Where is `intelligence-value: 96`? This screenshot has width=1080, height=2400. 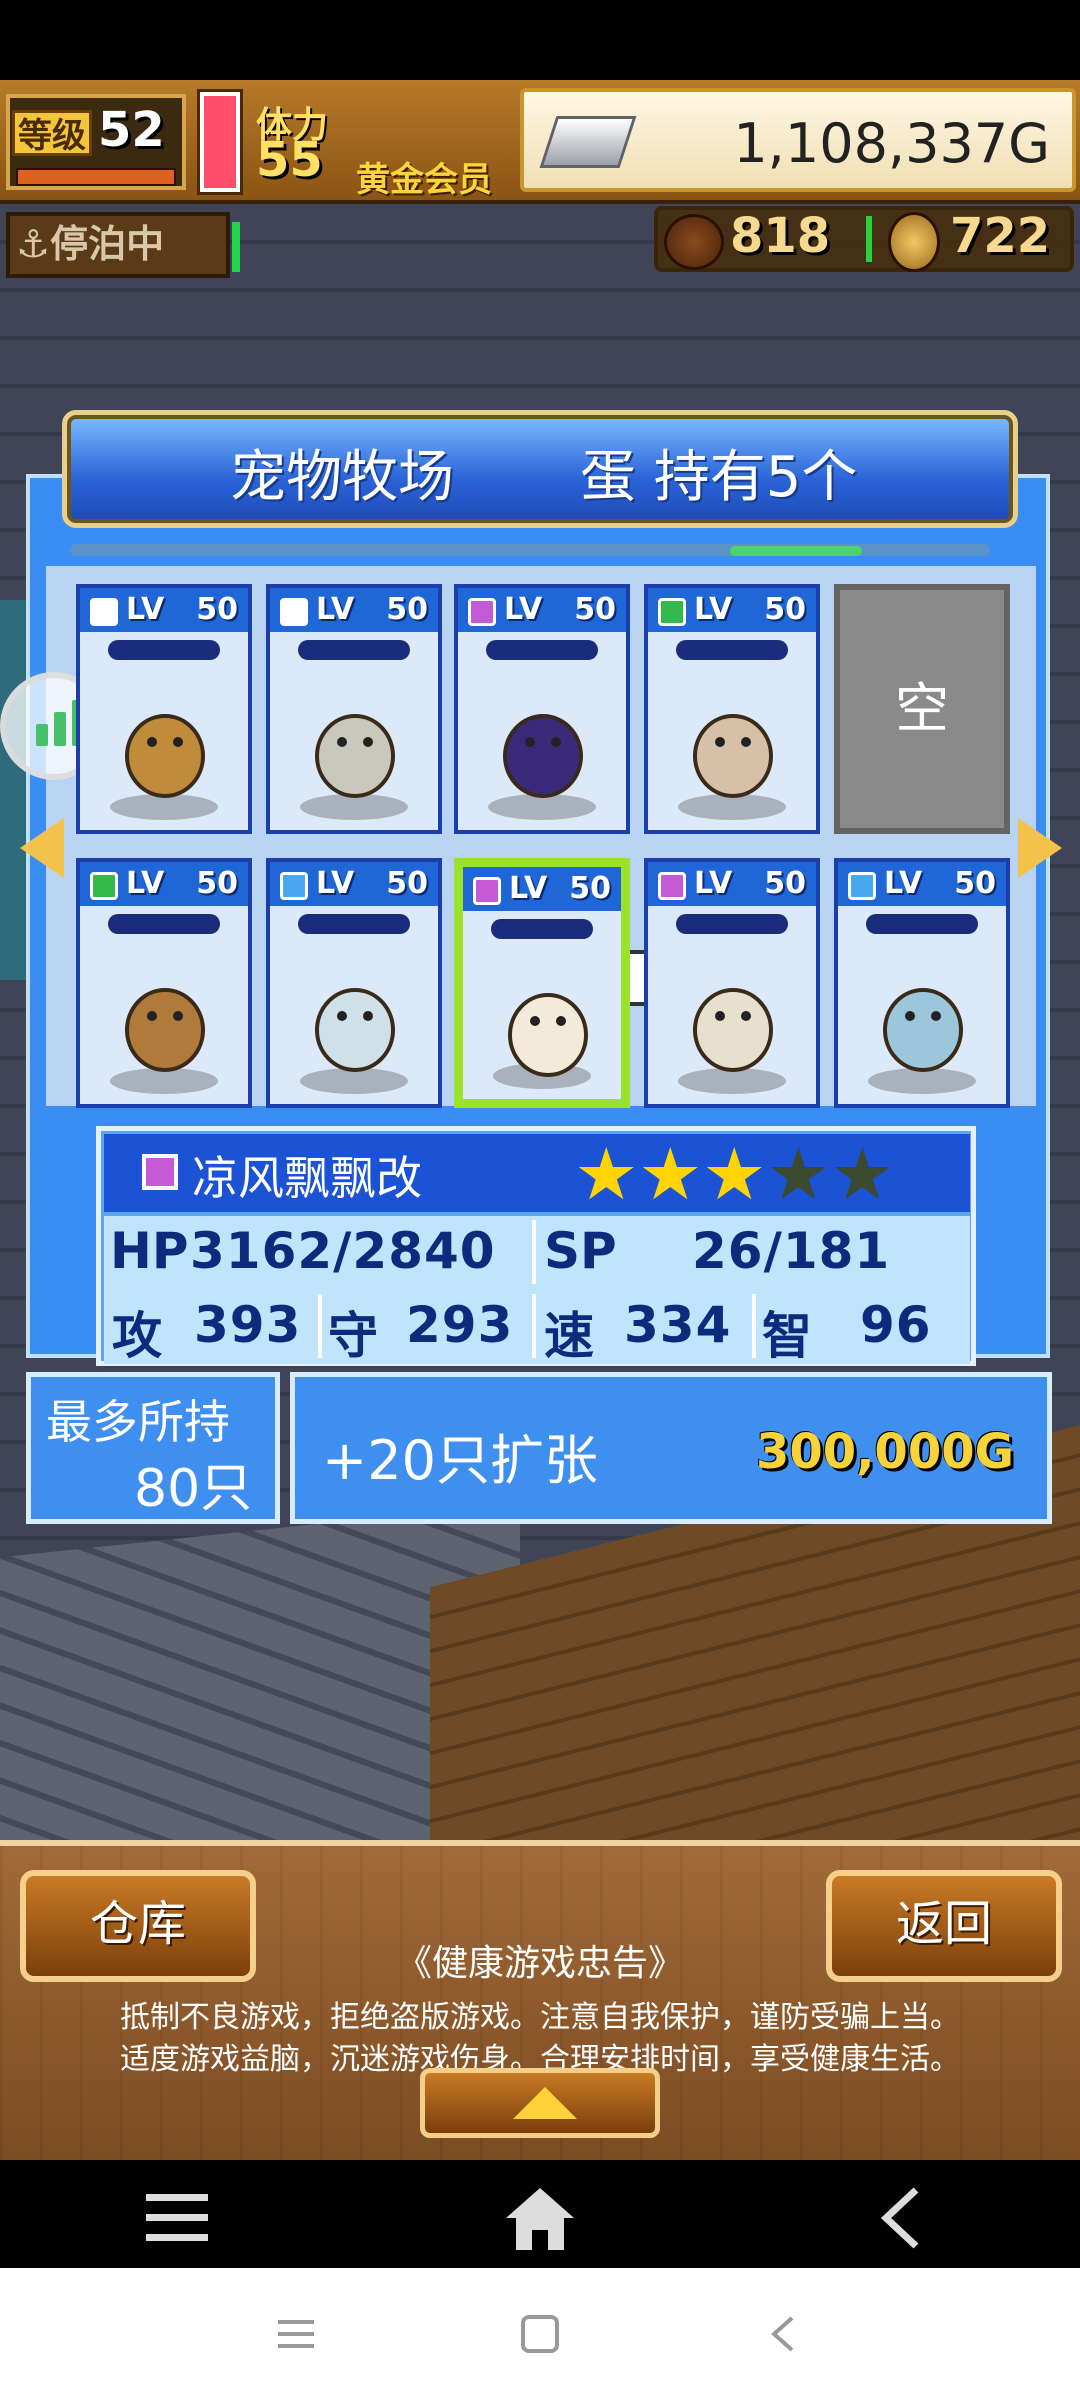
intelligence-value: 96 is located at coordinates (896, 1325).